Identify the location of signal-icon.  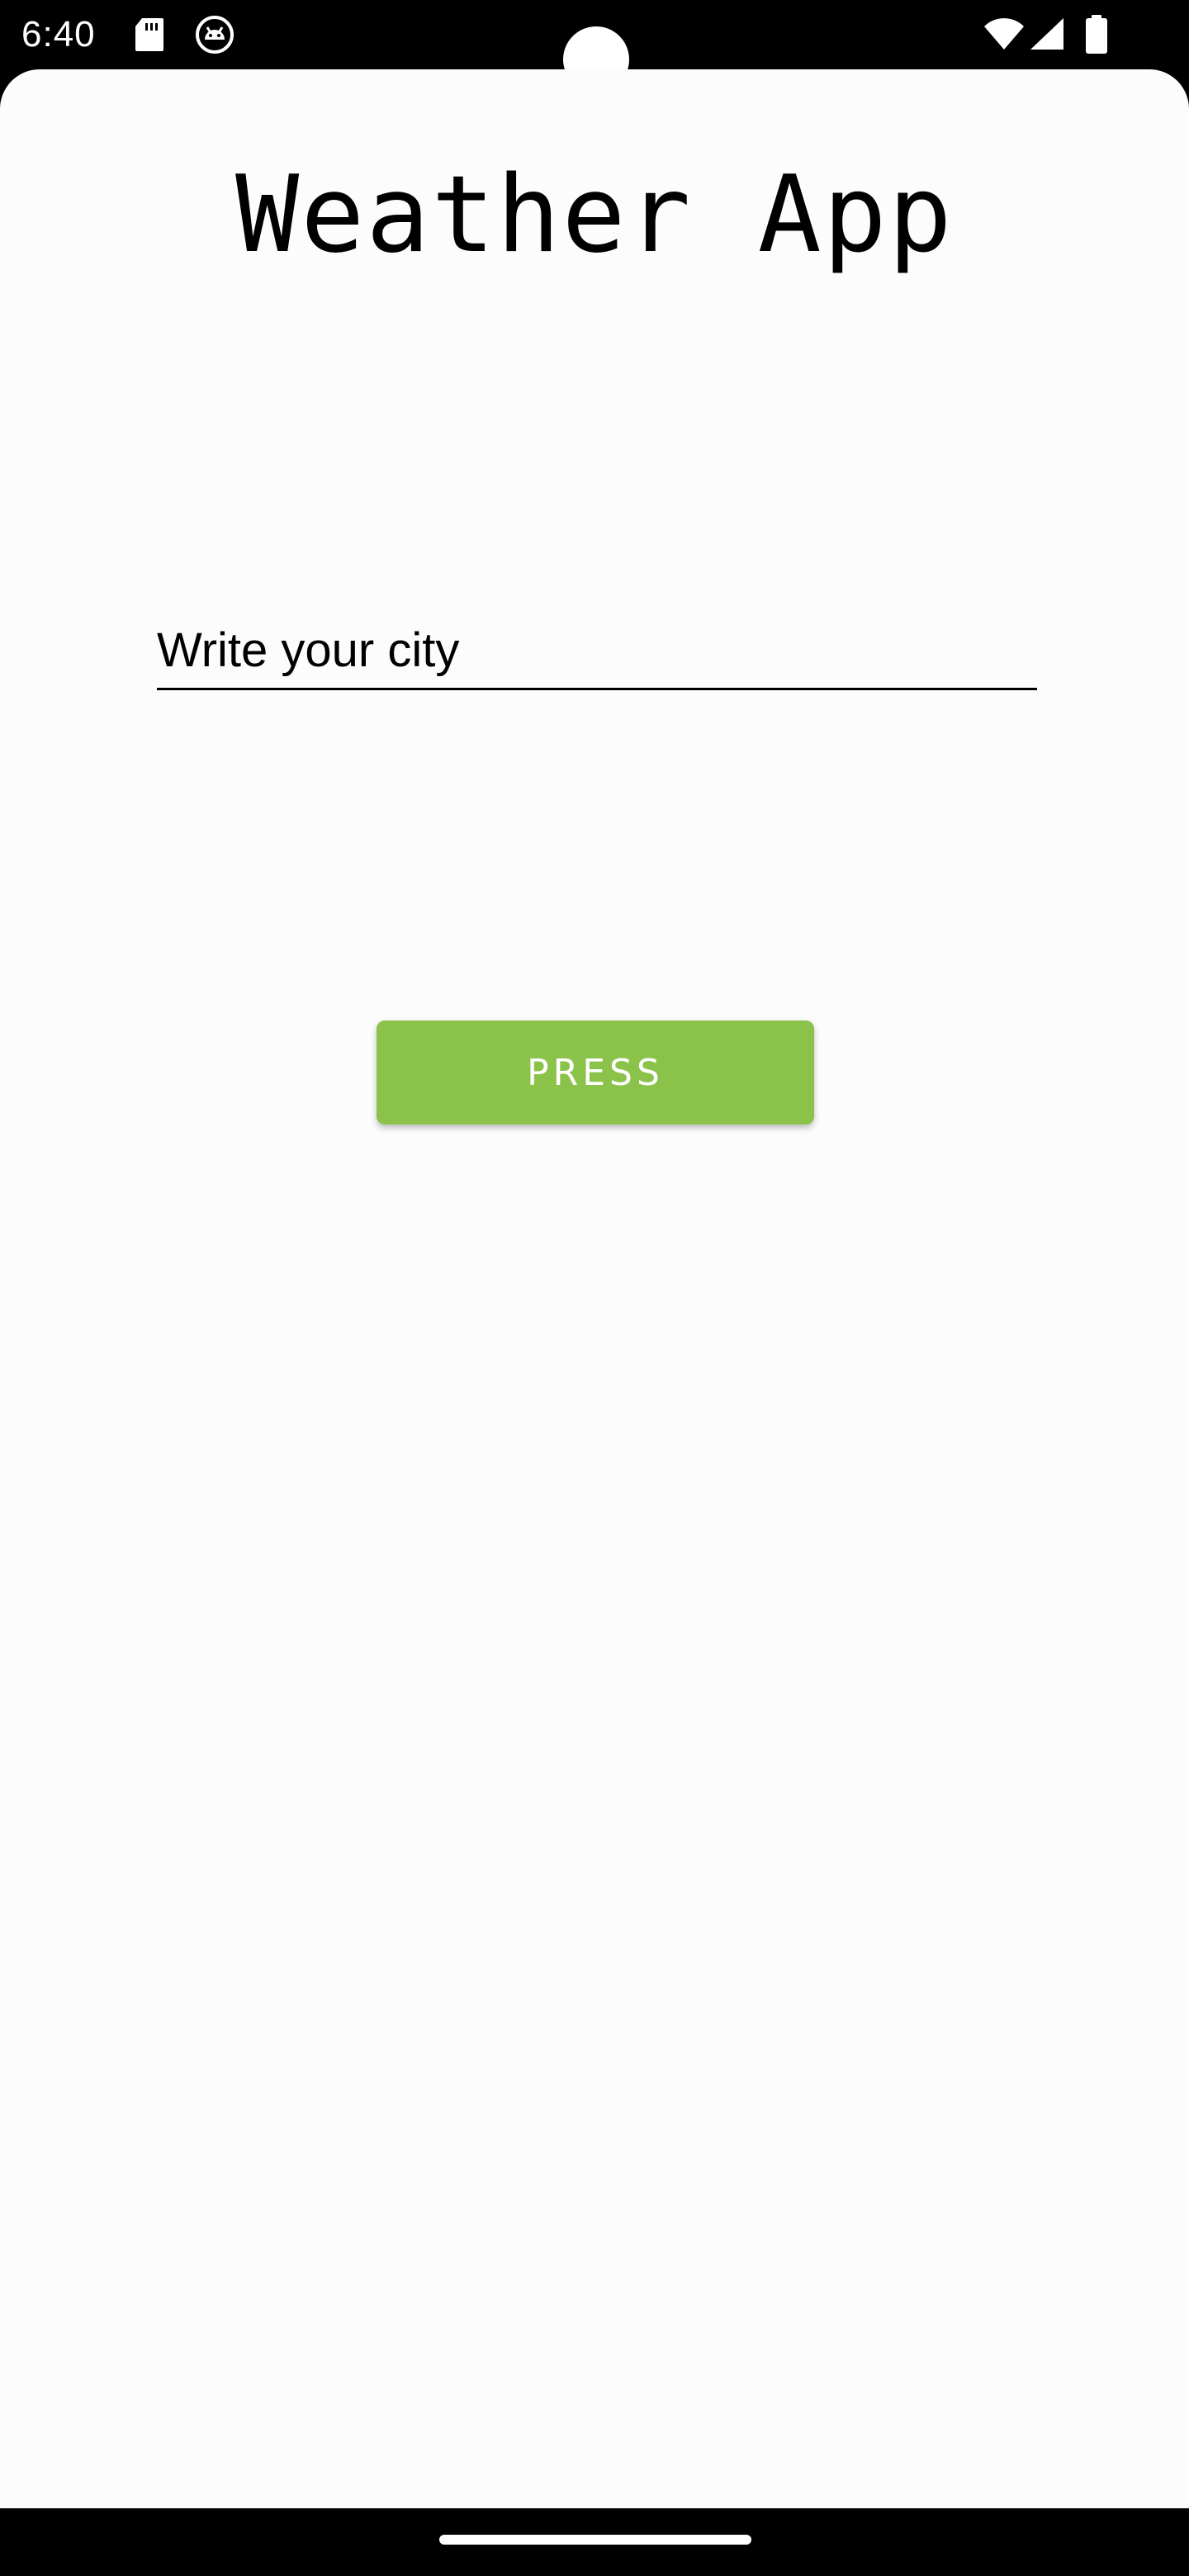
(1047, 36).